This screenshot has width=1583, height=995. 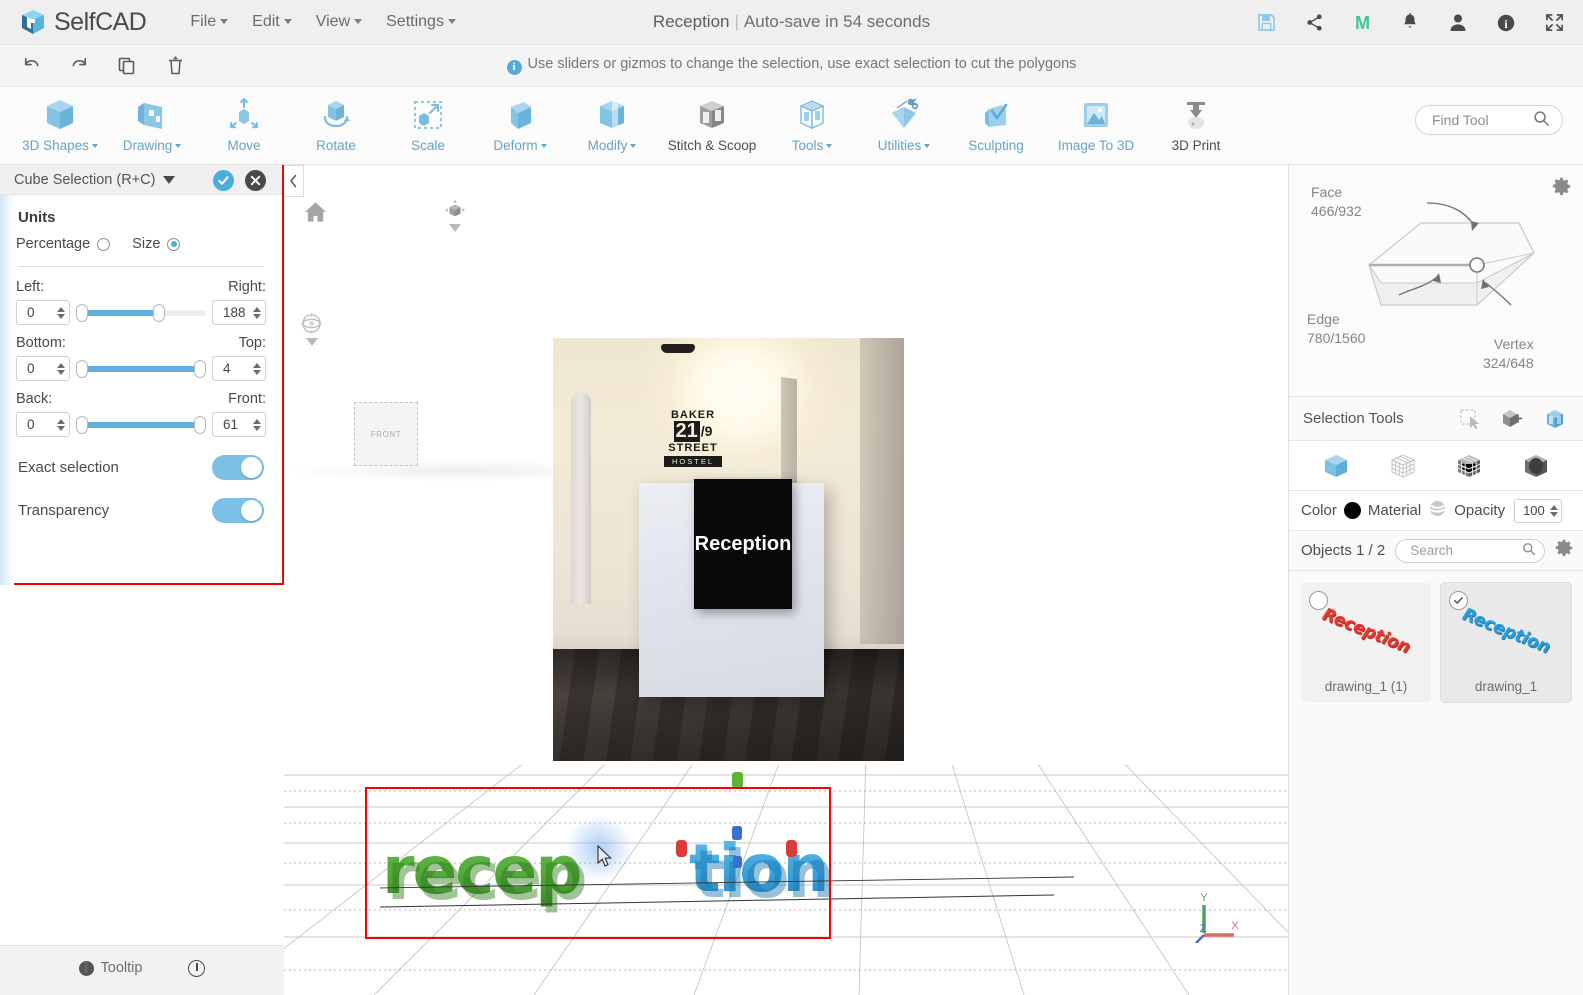 I want to click on bottom-value-stepper, so click(x=43, y=368).